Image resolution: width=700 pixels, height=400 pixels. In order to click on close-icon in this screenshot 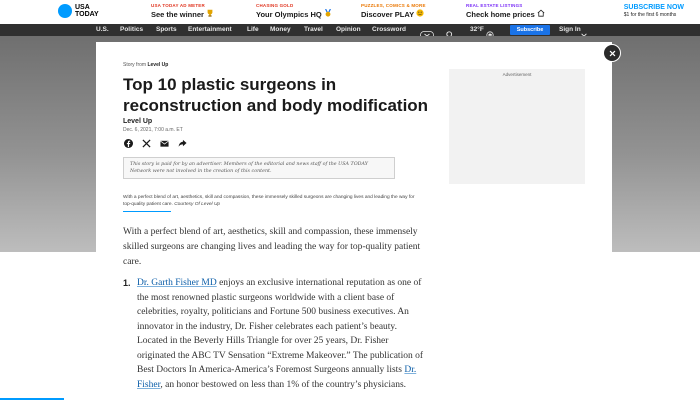, I will do `click(612, 53)`.